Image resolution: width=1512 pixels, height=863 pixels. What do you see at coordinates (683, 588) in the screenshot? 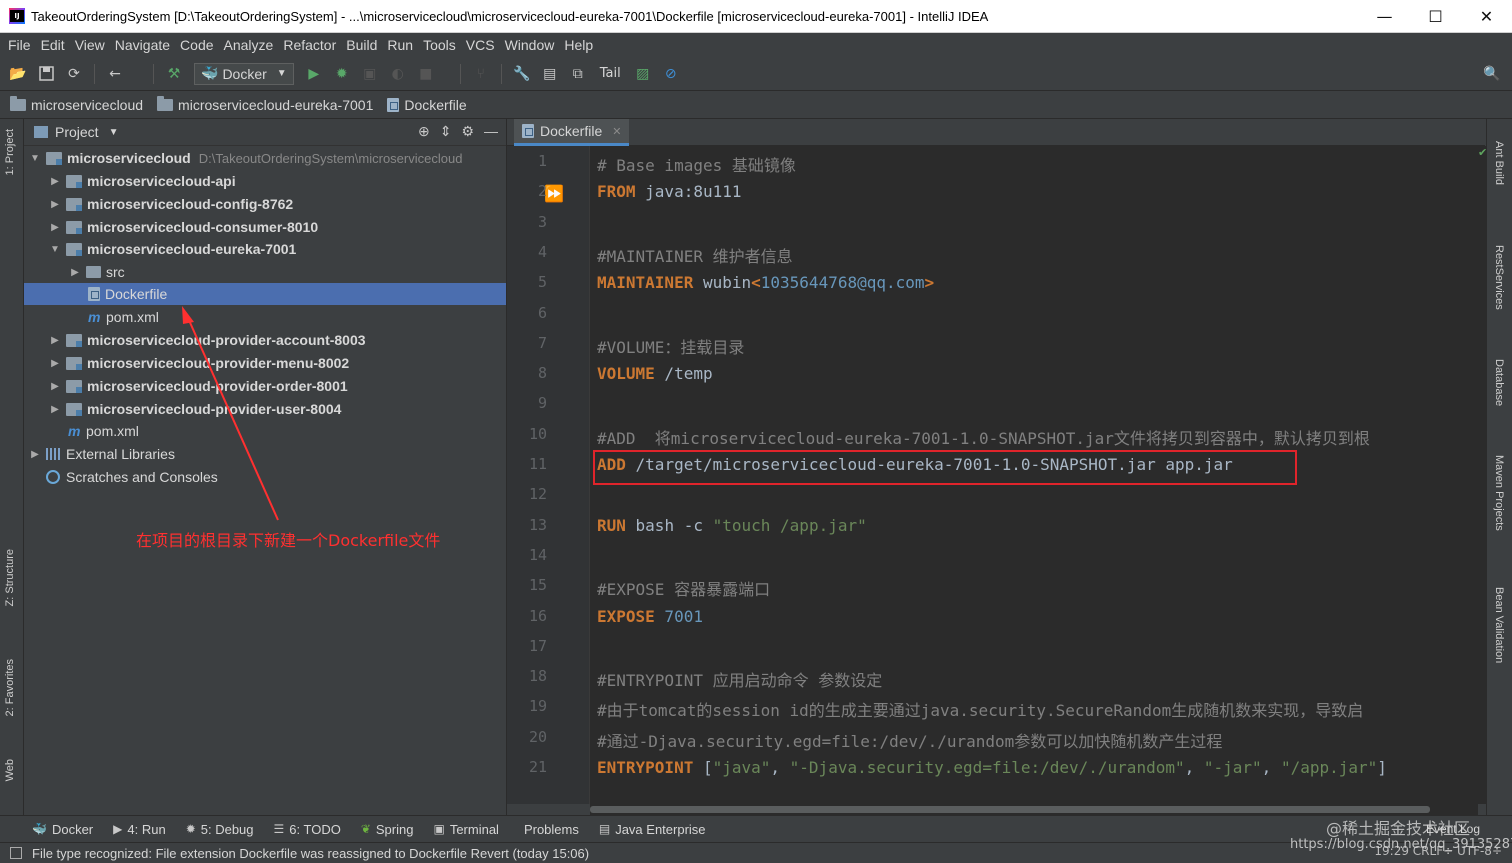
I see `code-line: #EXPOSE 容器暴露端口` at bounding box center [683, 588].